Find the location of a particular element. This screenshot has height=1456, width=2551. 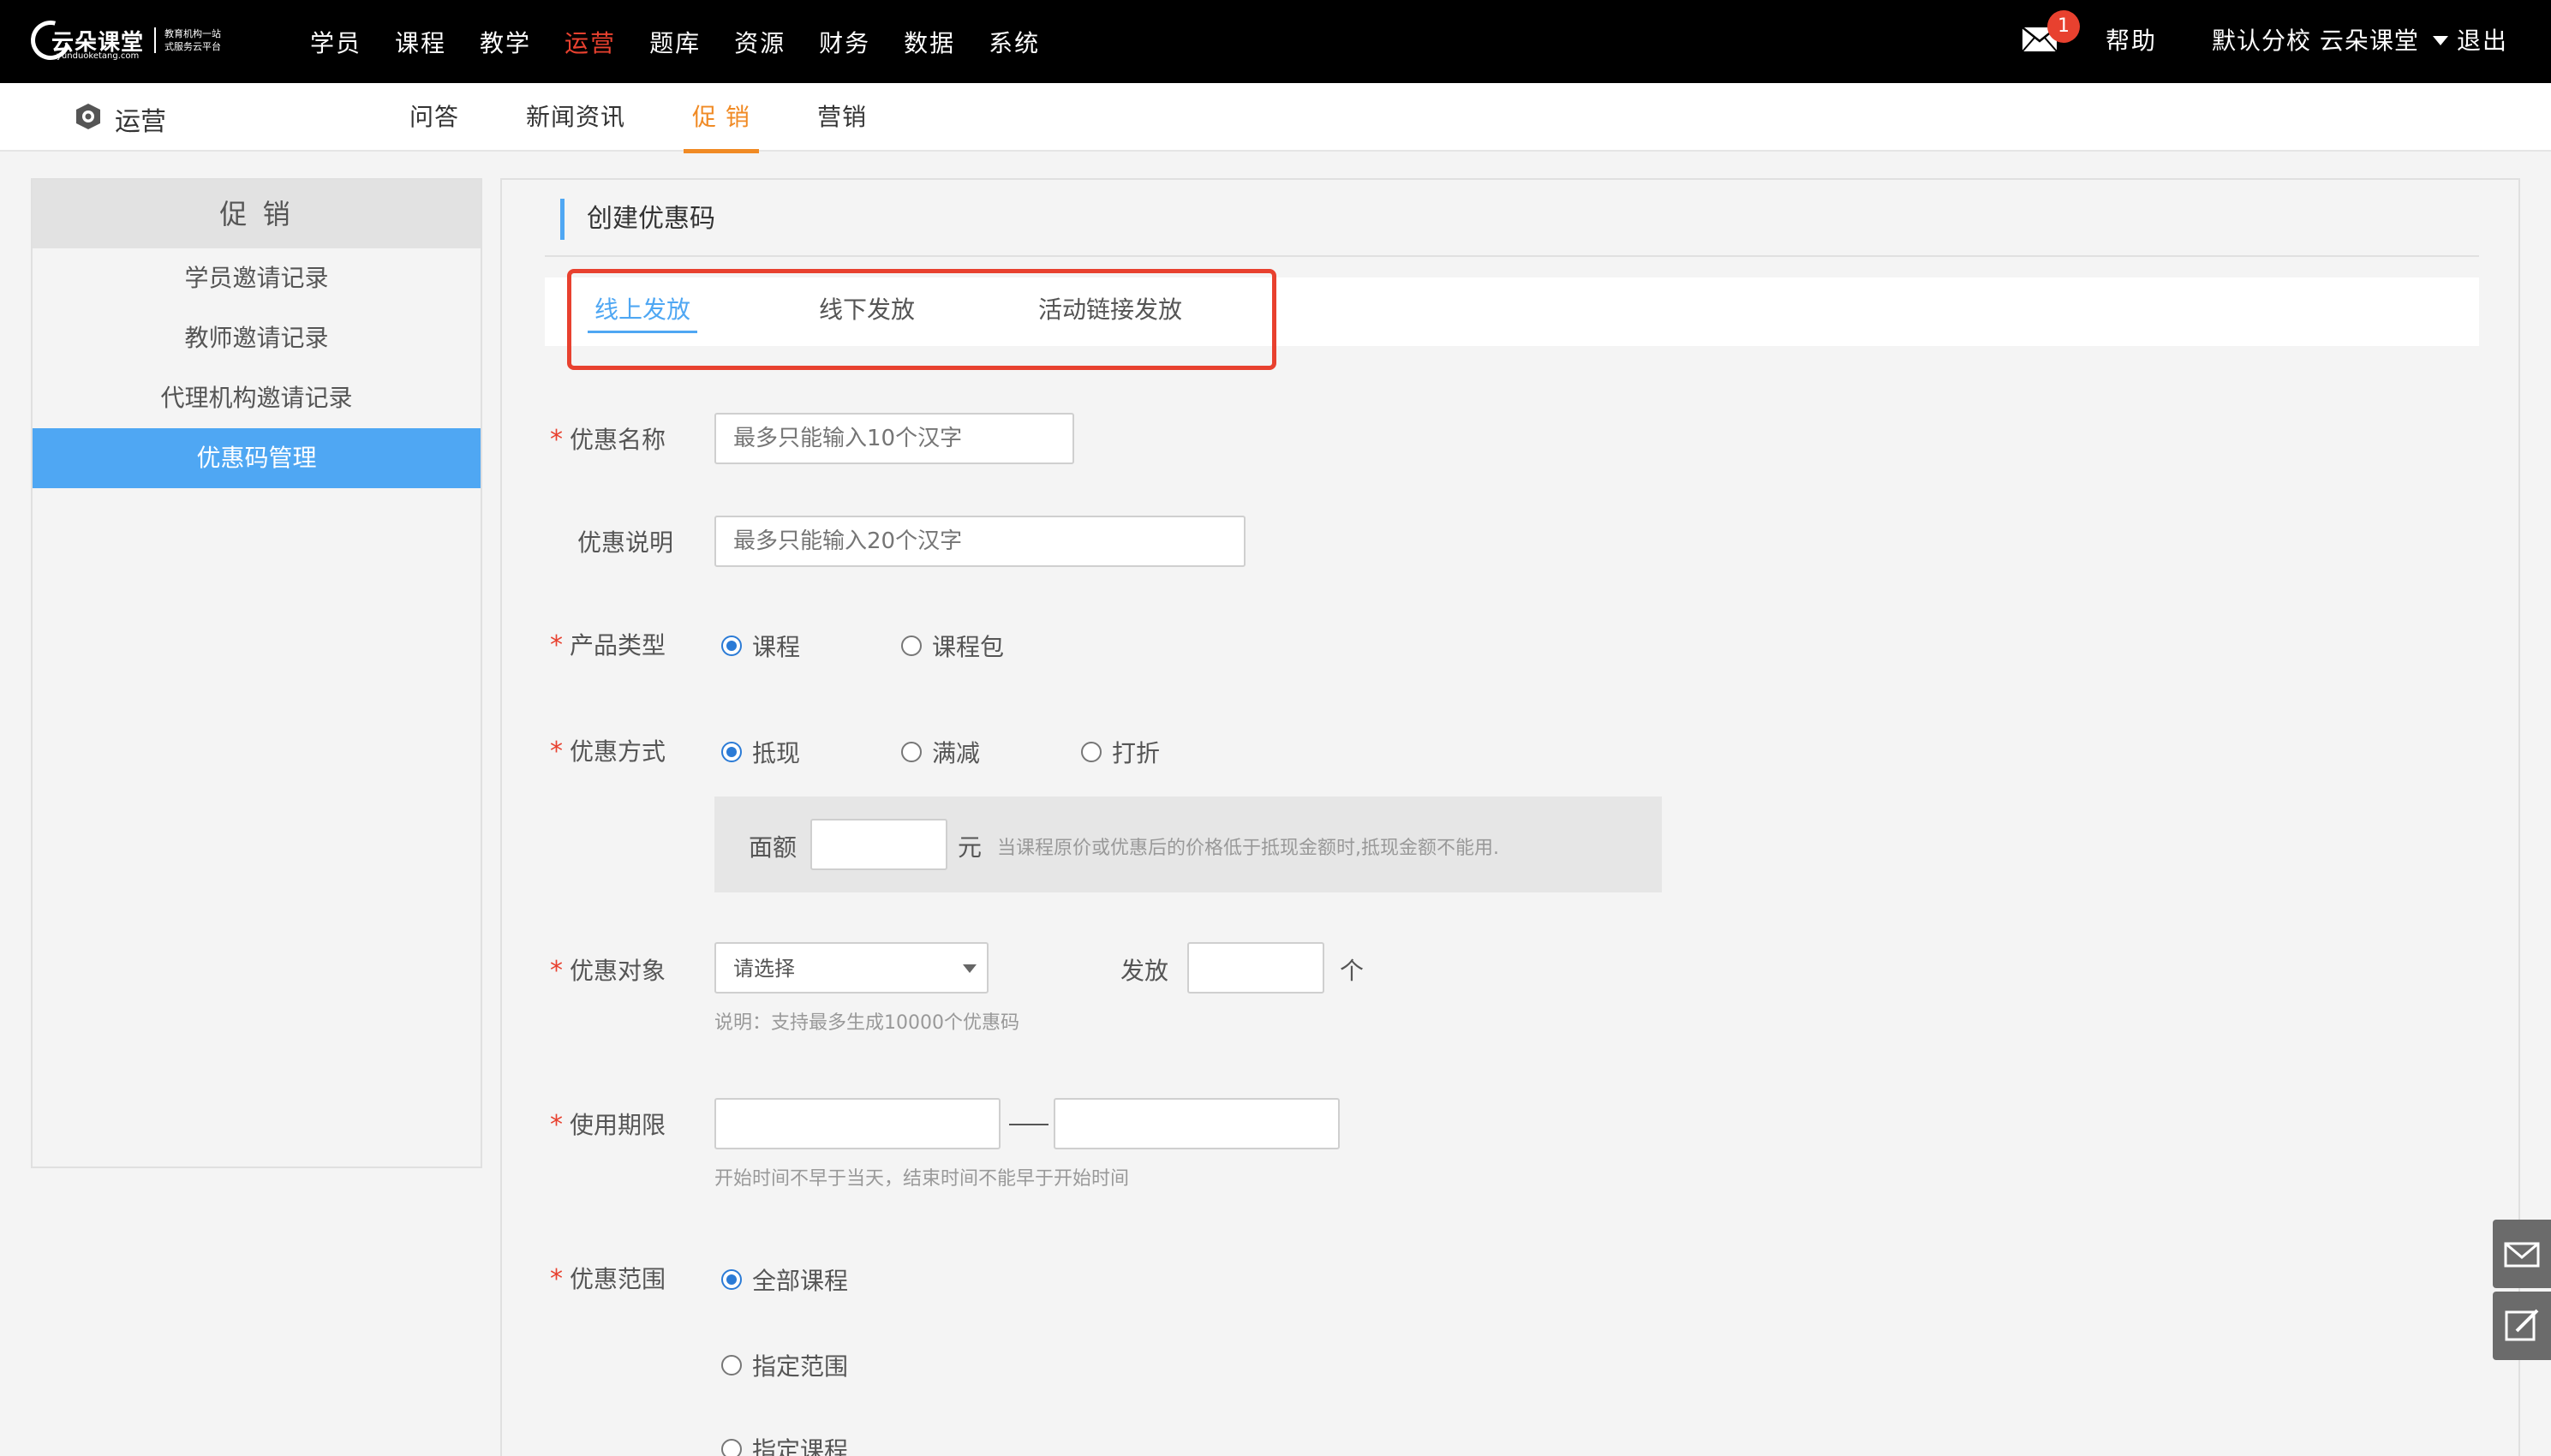

coupon-description-input is located at coordinates (980, 541).